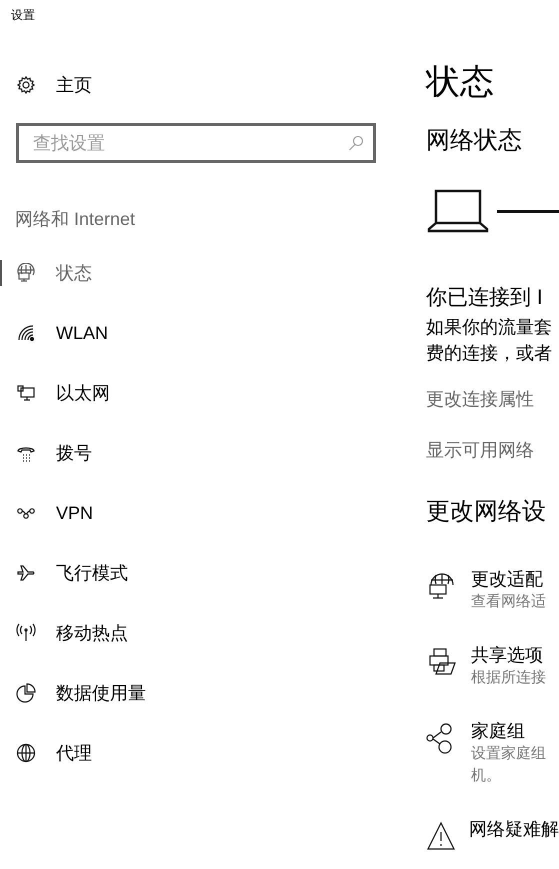  What do you see at coordinates (441, 836) in the screenshot?
I see `warning-icon` at bounding box center [441, 836].